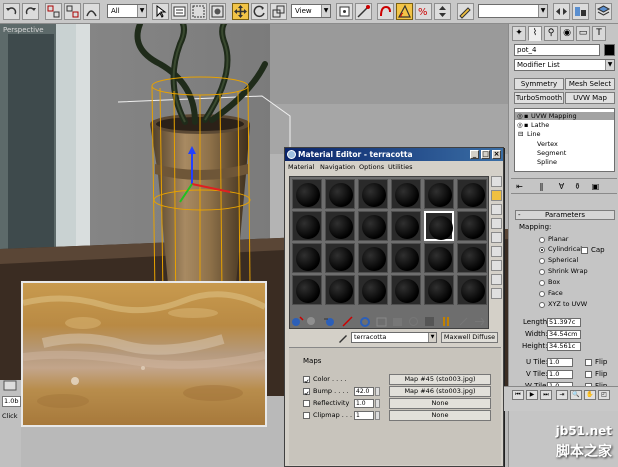 Image resolution: width=618 pixels, height=467 pixels. What do you see at coordinates (479, 321) in the screenshot?
I see `go-forward-to-sibling-icon` at bounding box center [479, 321].